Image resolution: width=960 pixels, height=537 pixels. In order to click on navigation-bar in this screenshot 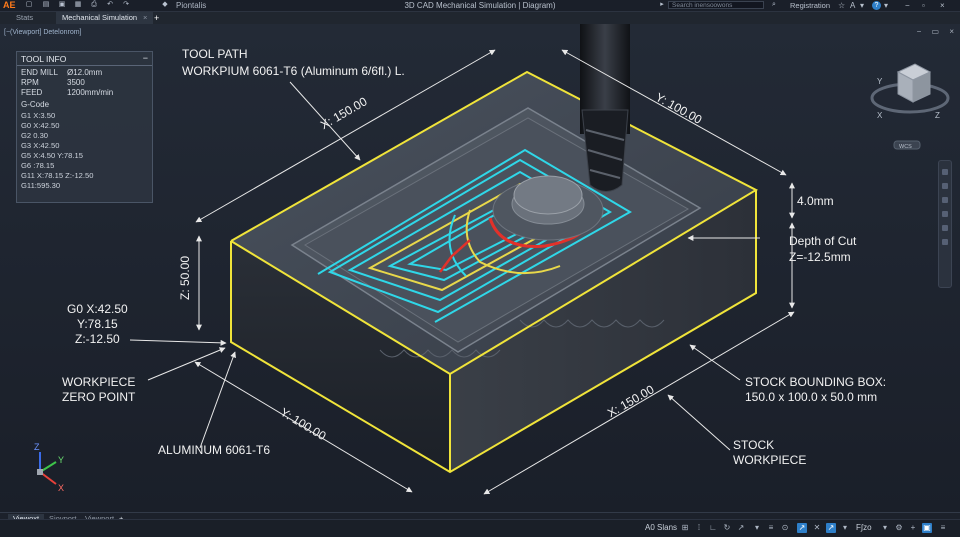, I will do `click(945, 224)`.